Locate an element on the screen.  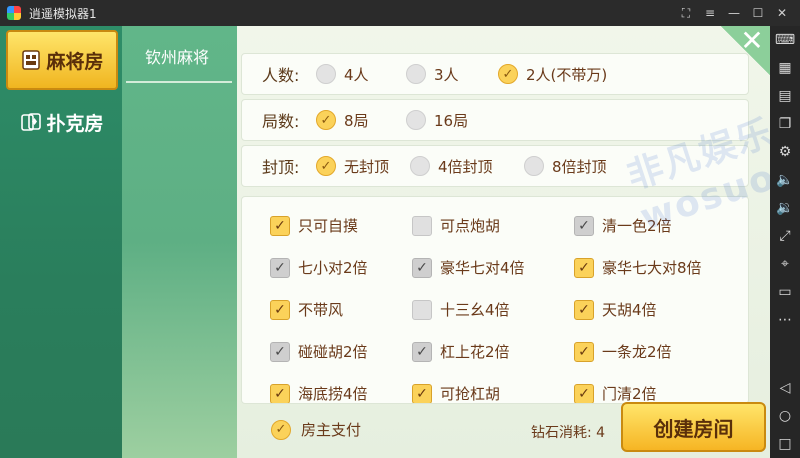
rule-label: 门清2倍 is located at coordinates (629, 394).